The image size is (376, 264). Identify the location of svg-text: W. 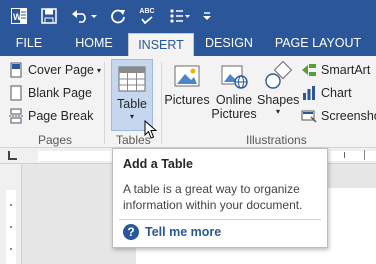
(17, 17).